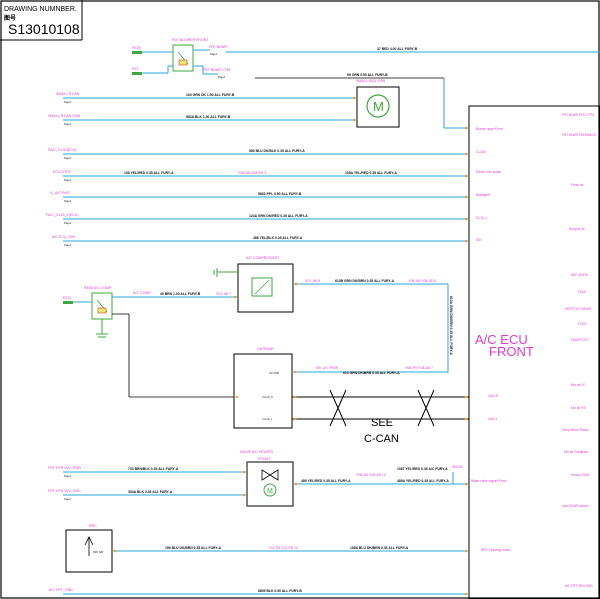  Describe the element at coordinates (68, 245) in the screenshot. I see `tag-c9: Page3` at that location.